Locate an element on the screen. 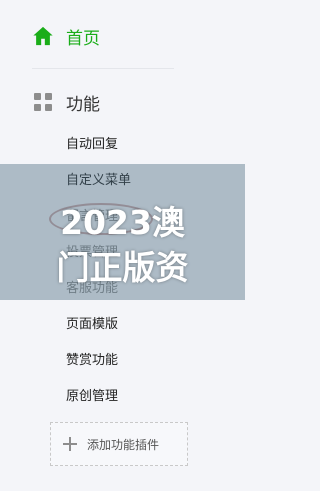 The height and width of the screenshot is (491, 320). menu-item-page-template: 页面模版 is located at coordinates (92, 325).